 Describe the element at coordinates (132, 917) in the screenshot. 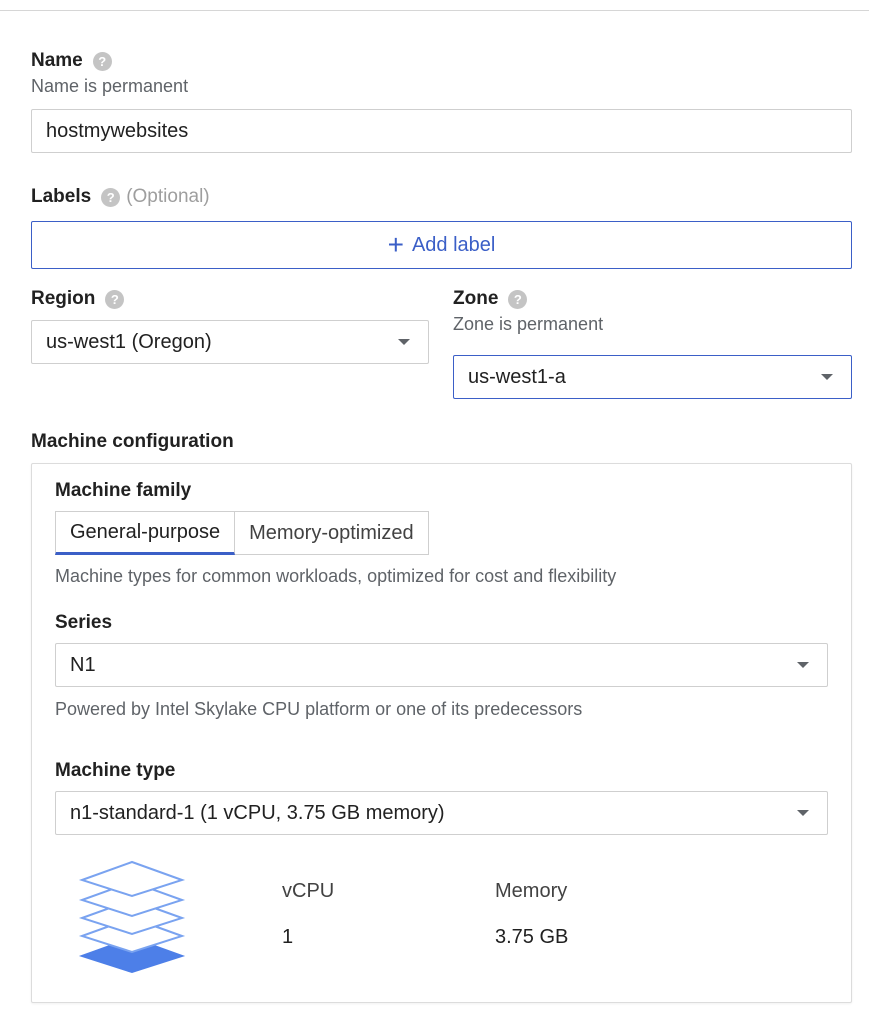

I see `machine-stack-icon` at that location.